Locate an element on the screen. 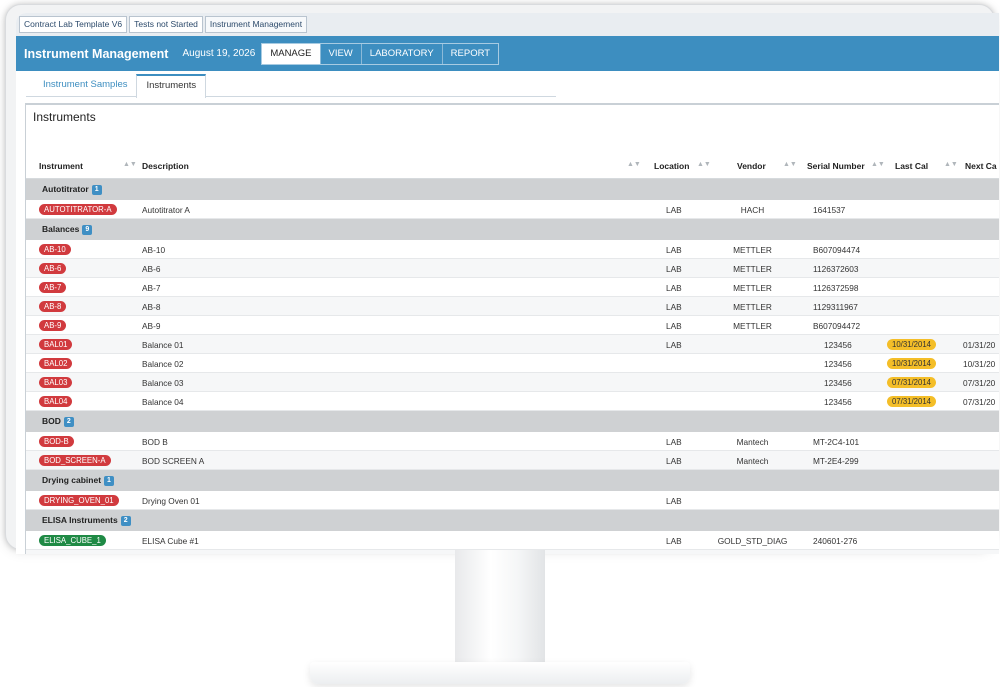 This screenshot has width=1000, height=687. cell-serial-number: B607094474 is located at coordinates (837, 250).